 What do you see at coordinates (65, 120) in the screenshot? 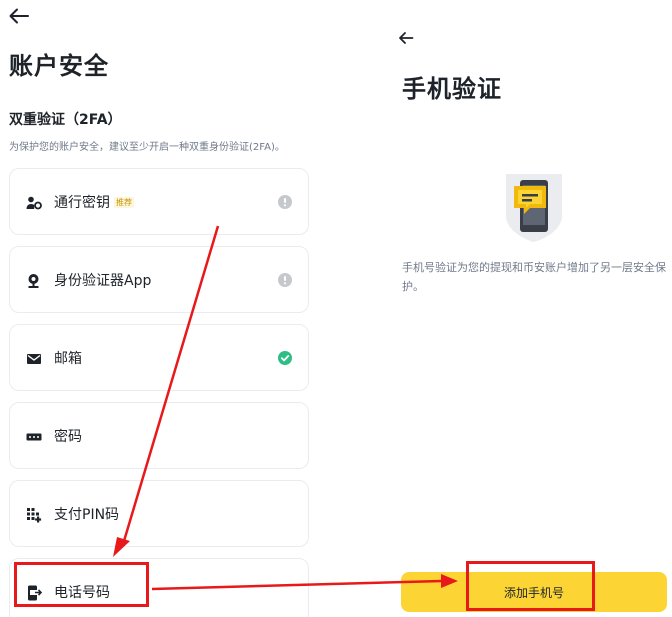
I see `section-title: 双重验证（2FA）` at bounding box center [65, 120].